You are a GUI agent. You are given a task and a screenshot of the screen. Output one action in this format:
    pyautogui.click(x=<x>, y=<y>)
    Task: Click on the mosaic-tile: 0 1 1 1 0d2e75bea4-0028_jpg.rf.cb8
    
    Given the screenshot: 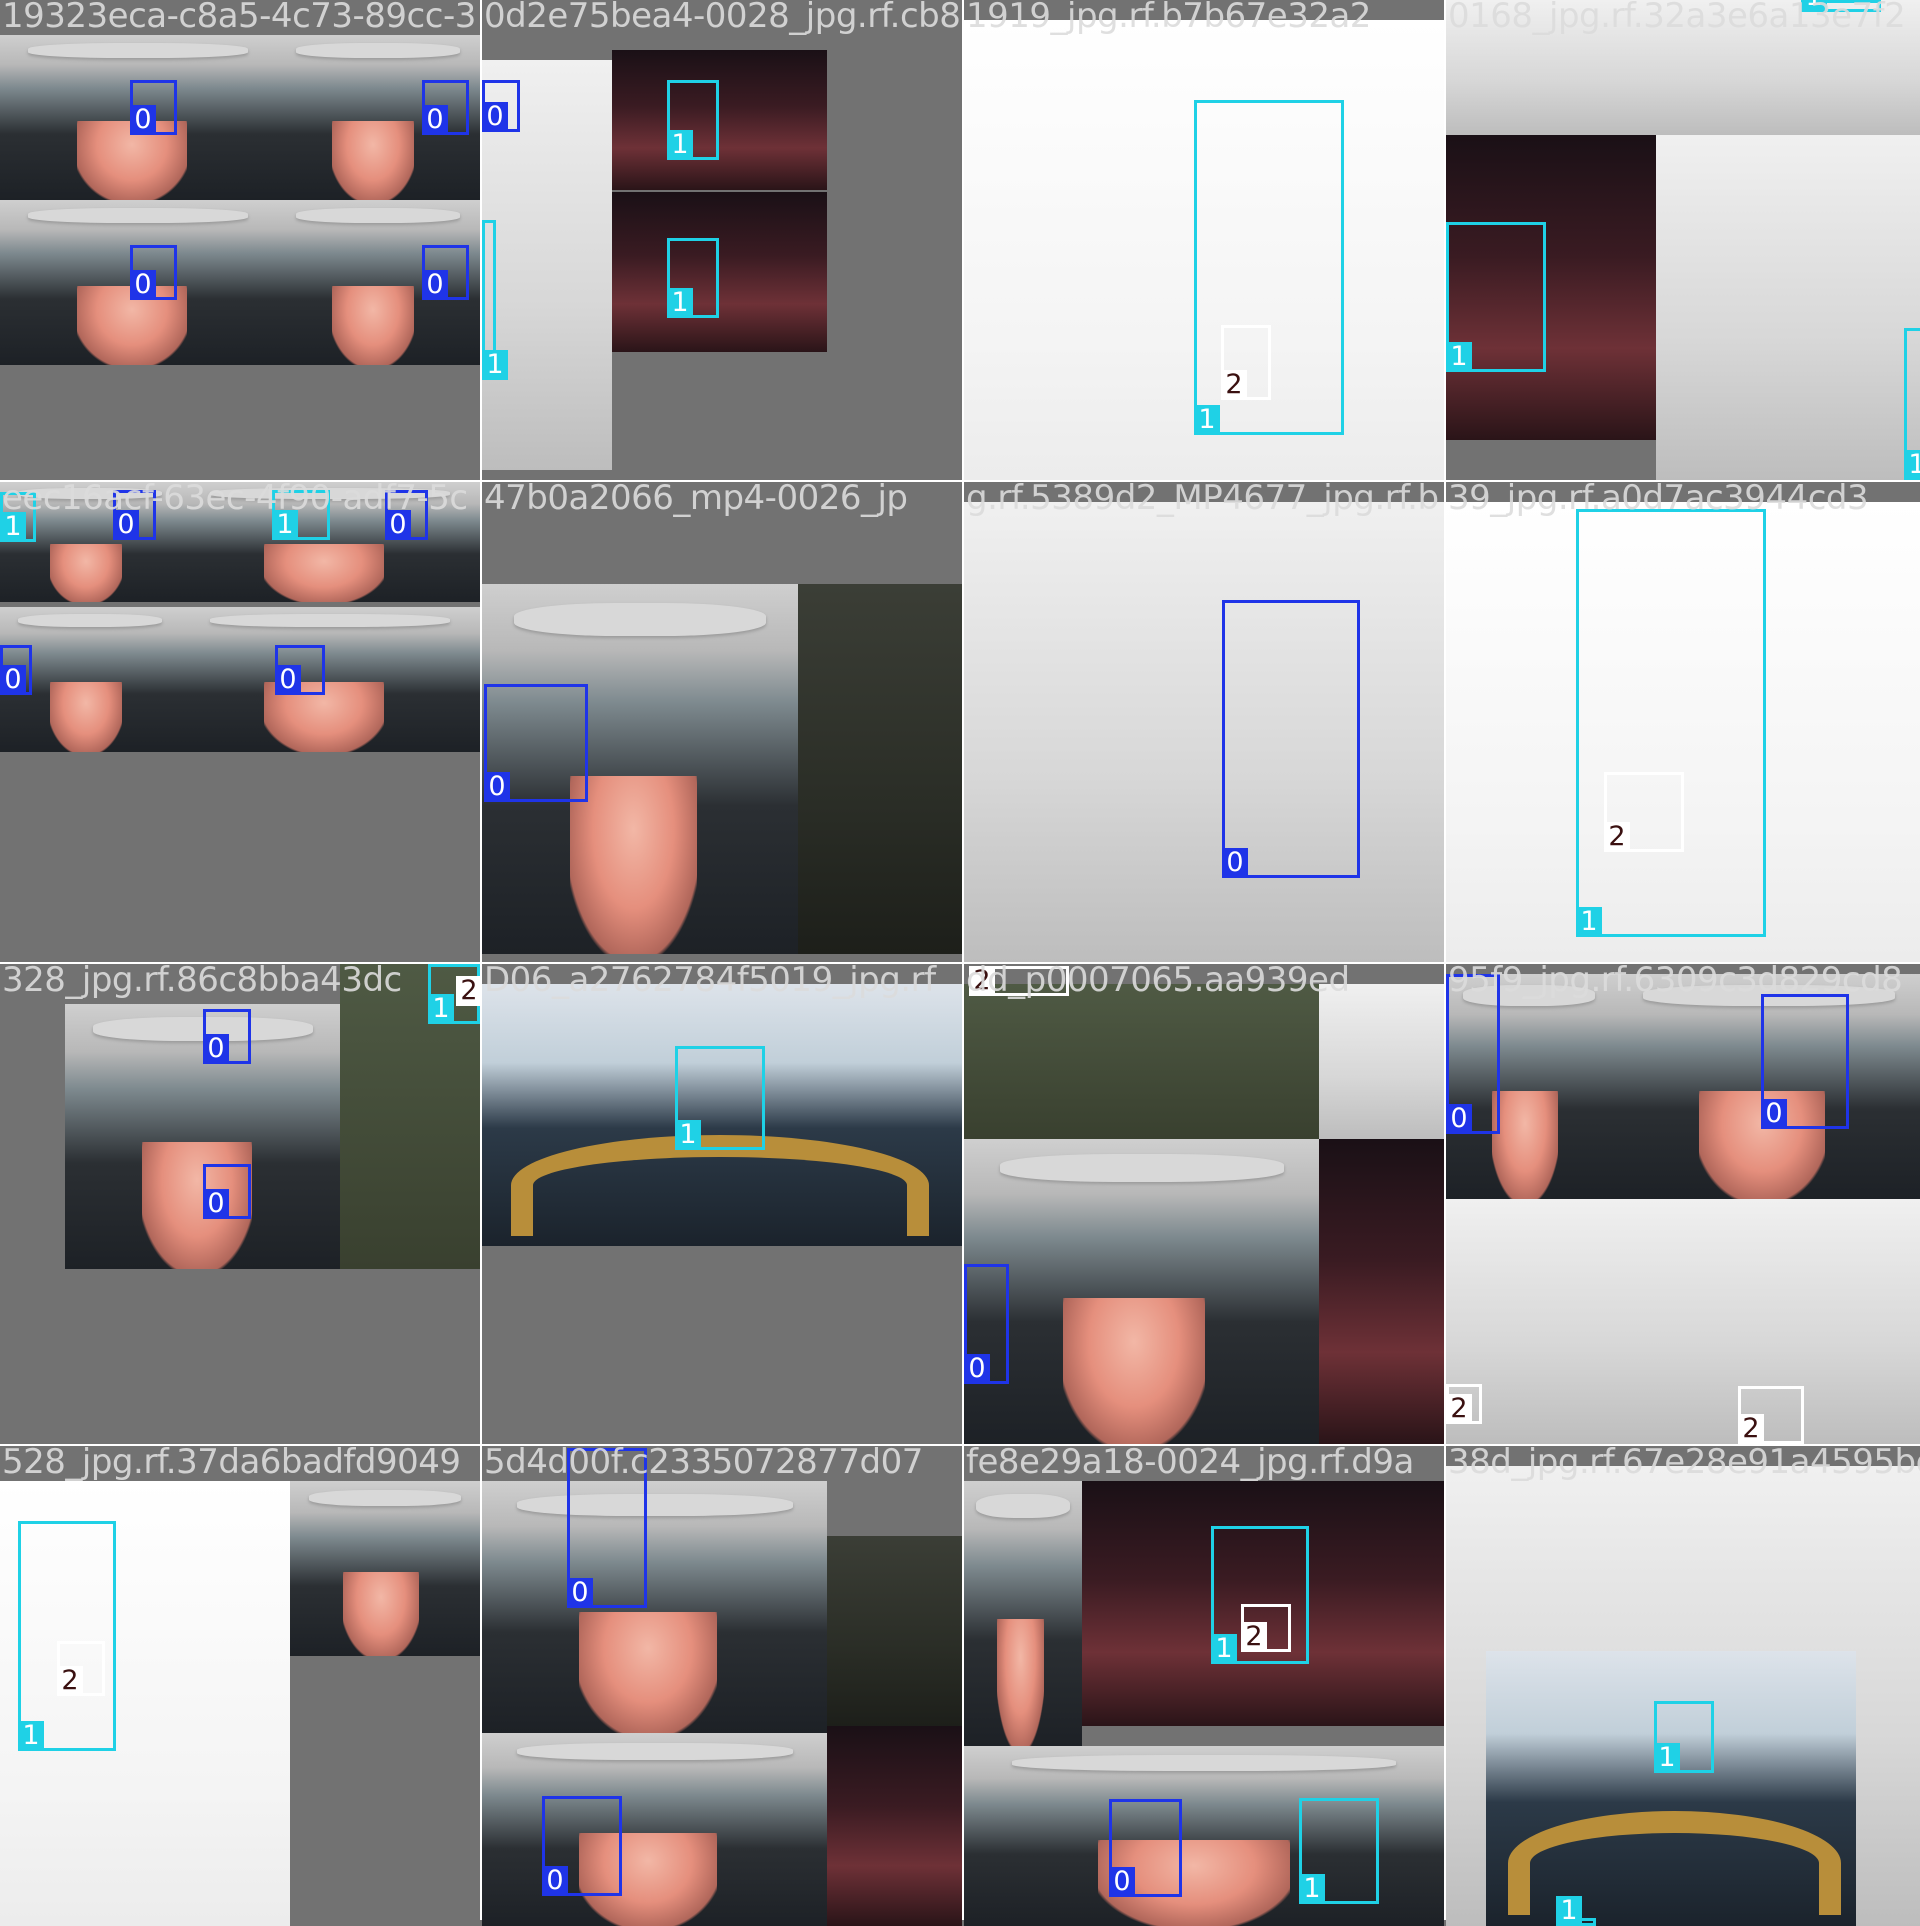 What is the action you would take?
    pyautogui.click(x=722, y=240)
    